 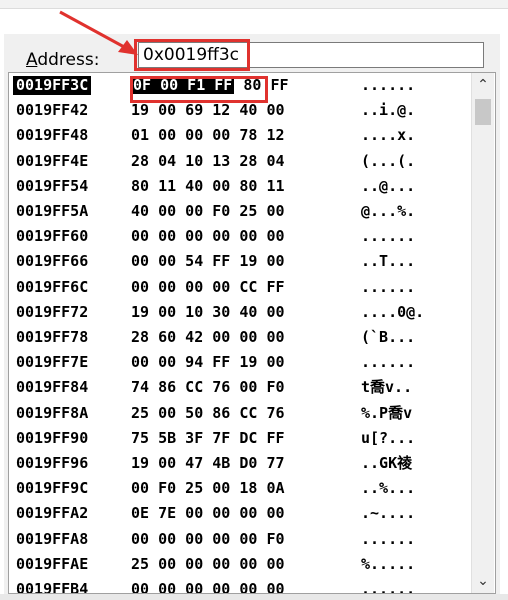 I want to click on row-address: 0019FF42, so click(x=52, y=110).